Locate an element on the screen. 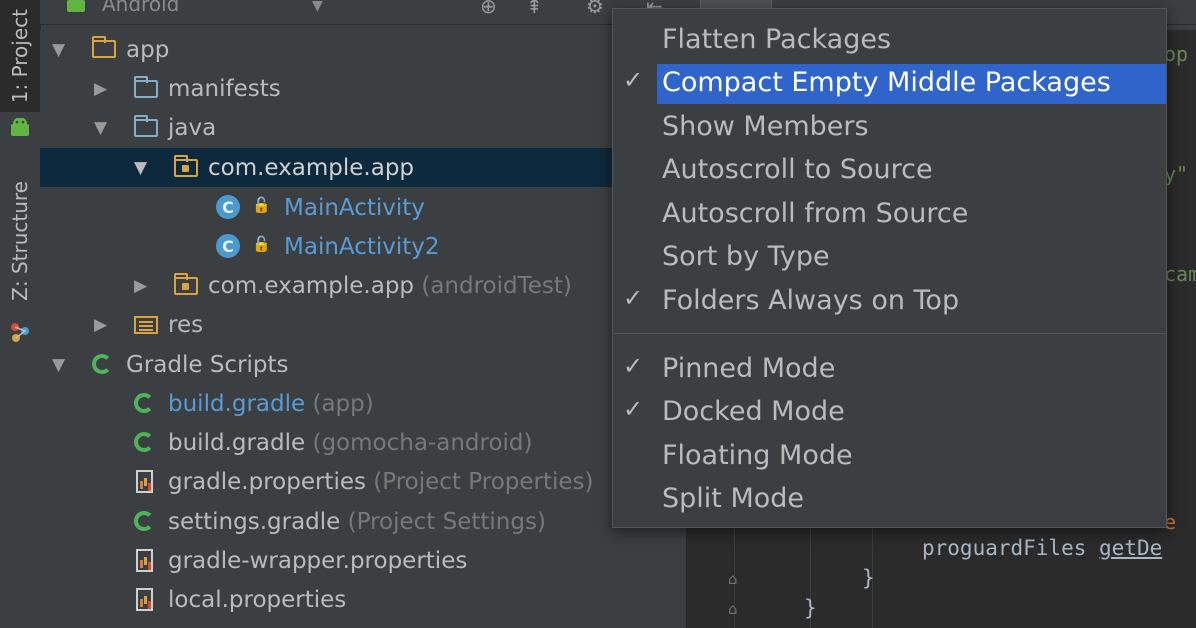 Image resolution: width=1196 pixels, height=628 pixels. menu-item-label: Docked Mode is located at coordinates (753, 411).